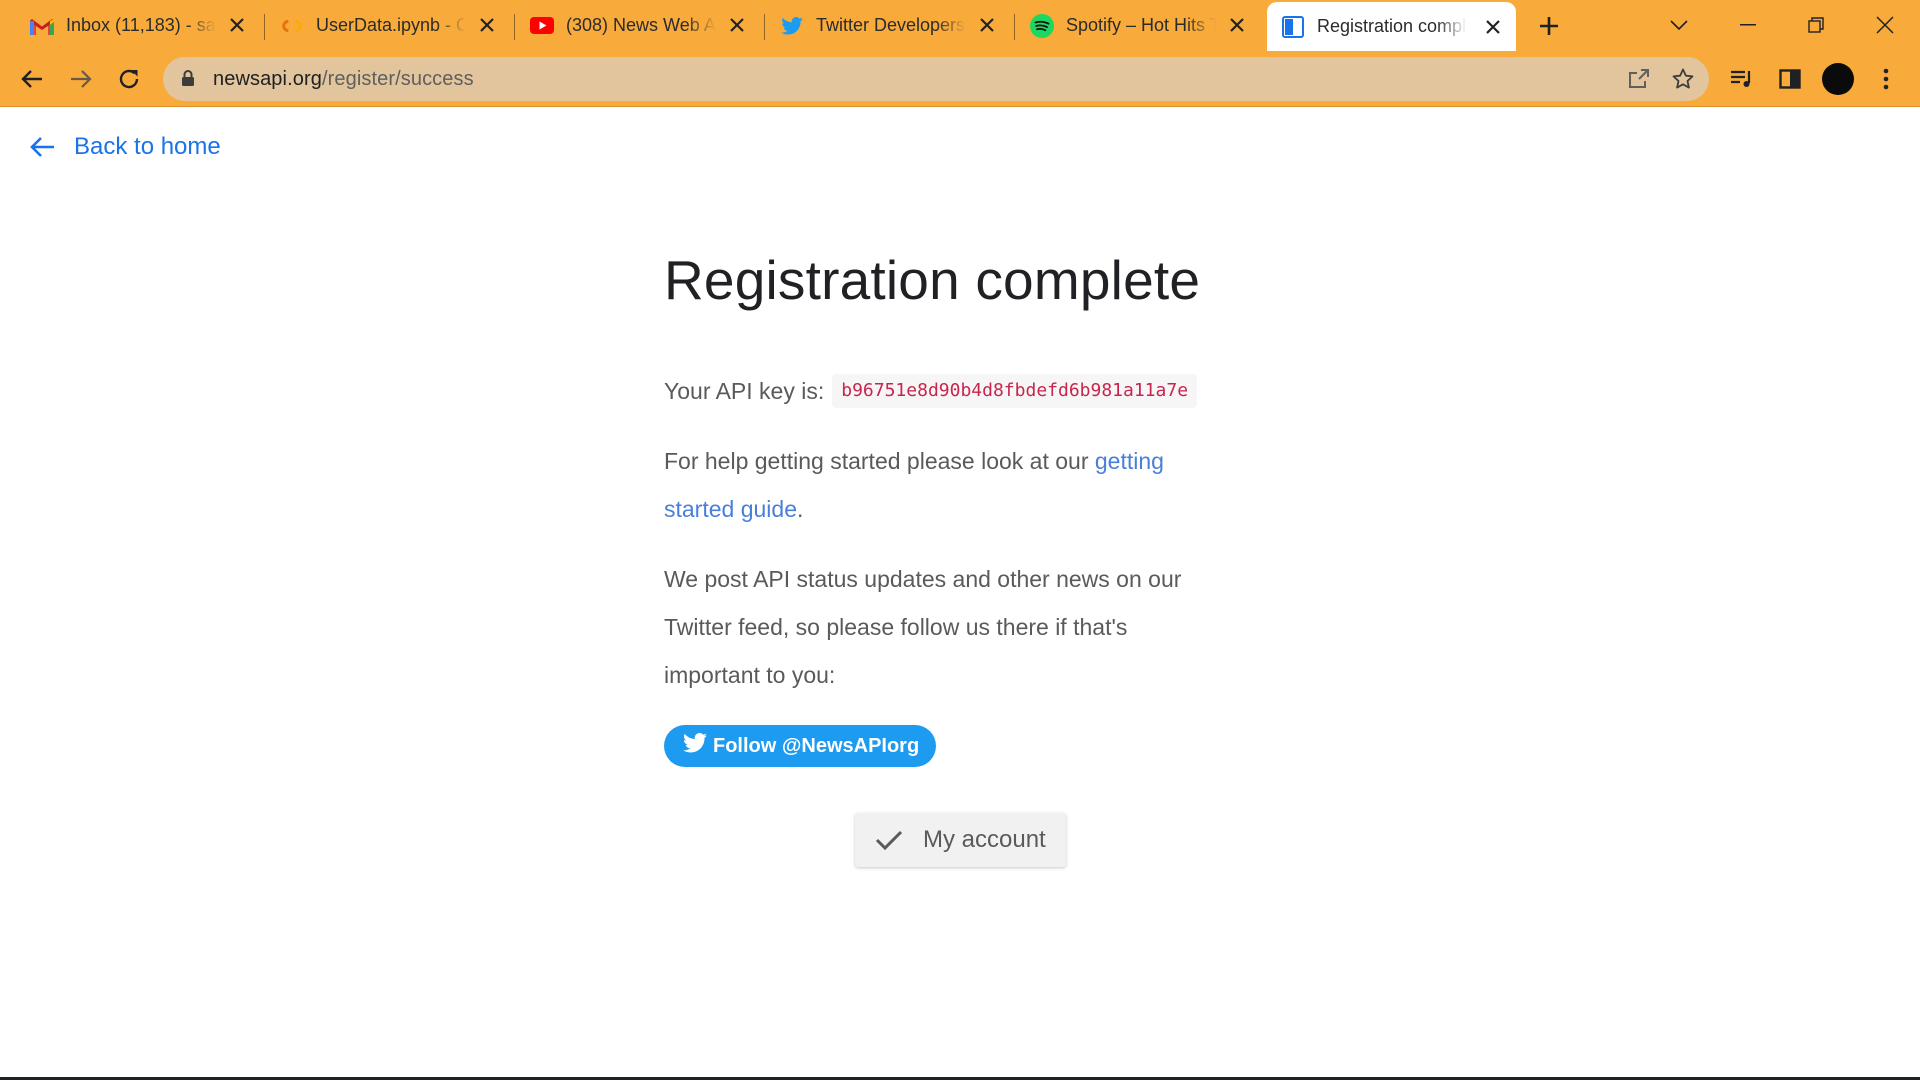 This screenshot has height=1080, width=1920. I want to click on tab-youtube: (308) News Web App, so click(638, 25).